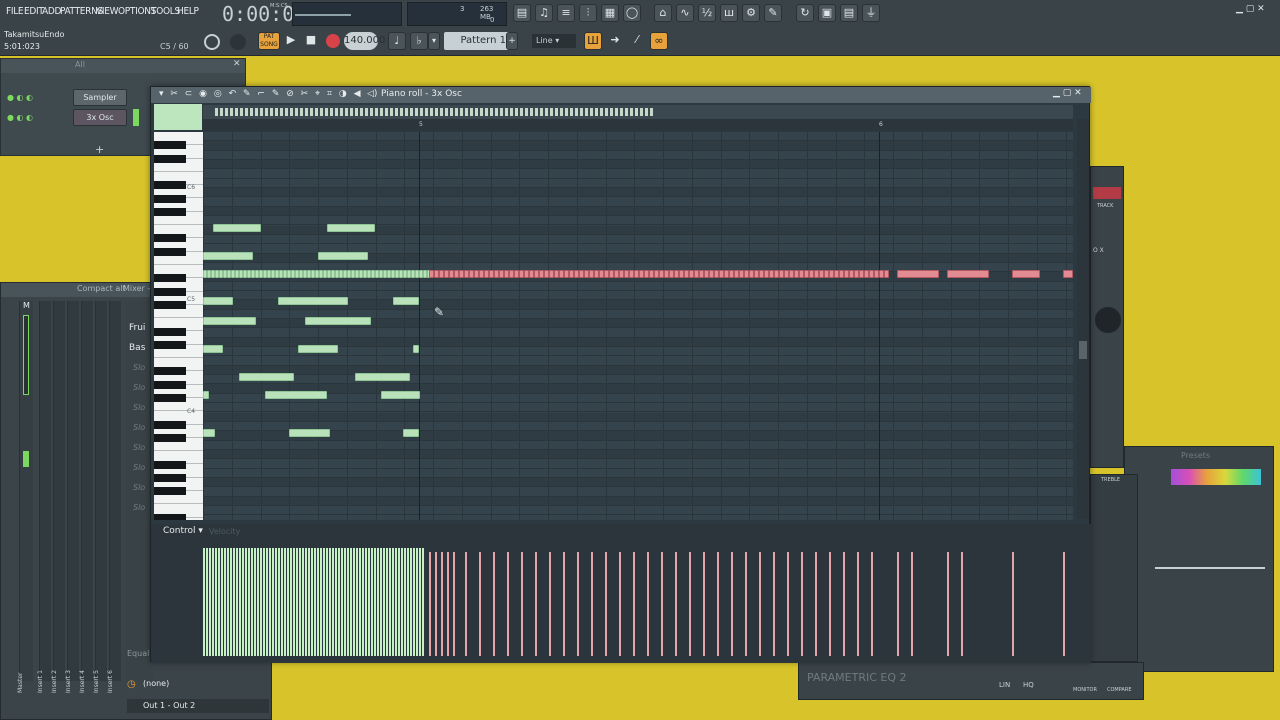 The height and width of the screenshot is (720, 1280). I want to click on menu-file: FILE, so click(15, 13).